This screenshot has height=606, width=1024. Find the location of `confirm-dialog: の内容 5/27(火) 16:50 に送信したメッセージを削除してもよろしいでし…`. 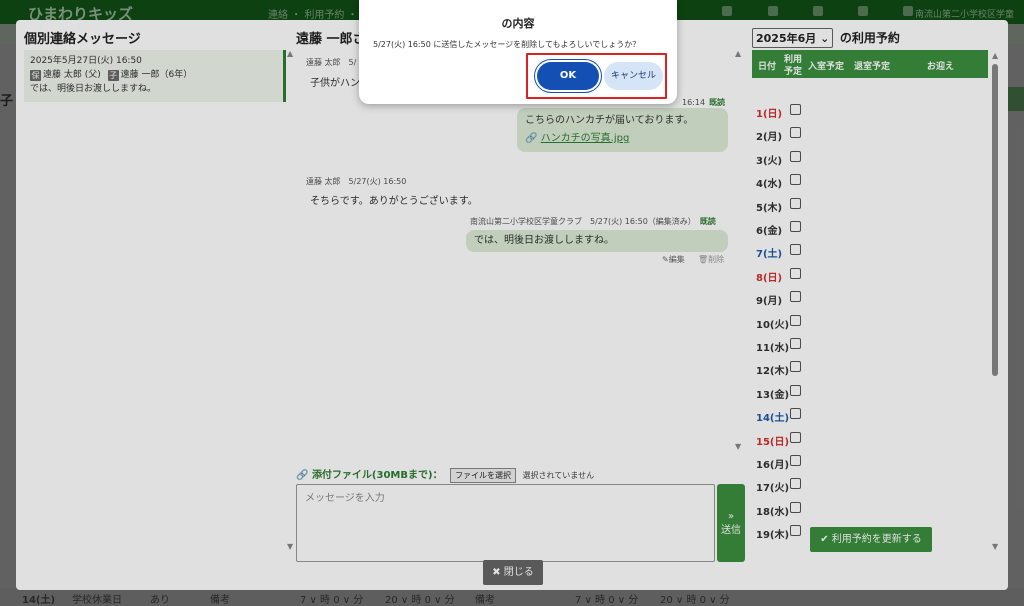

confirm-dialog: の内容 5/27(火) 16:50 に送信したメッセージを削除してもよろしいでし… is located at coordinates (518, 52).